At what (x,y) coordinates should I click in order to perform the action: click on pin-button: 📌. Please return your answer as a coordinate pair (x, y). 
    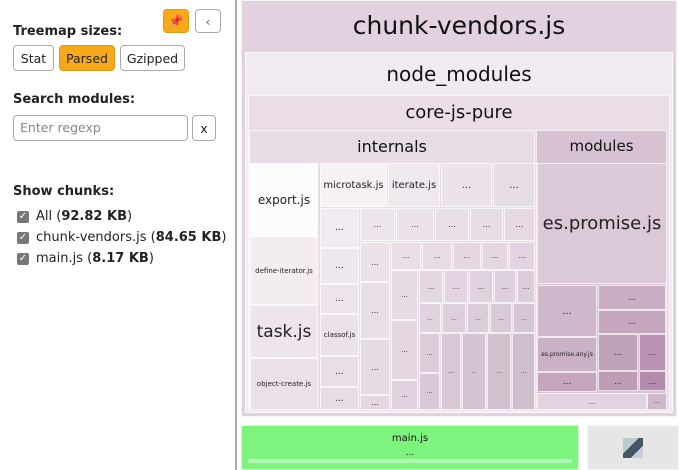
    Looking at the image, I should click on (176, 21).